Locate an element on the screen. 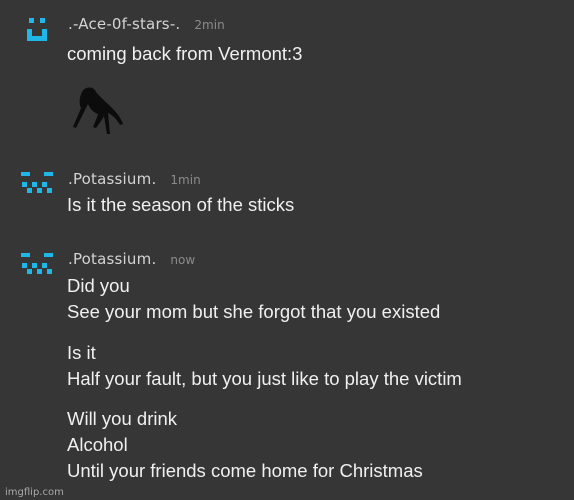 The image size is (574, 500). message-text: Did you is located at coordinates (98, 285).